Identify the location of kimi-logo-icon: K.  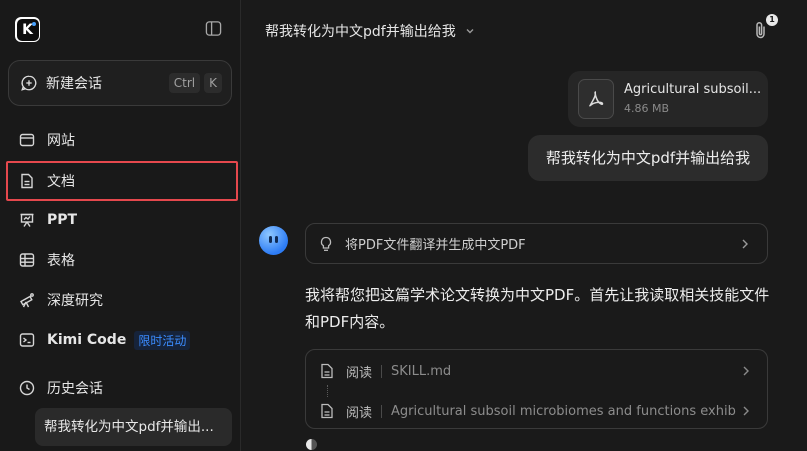
(27, 29).